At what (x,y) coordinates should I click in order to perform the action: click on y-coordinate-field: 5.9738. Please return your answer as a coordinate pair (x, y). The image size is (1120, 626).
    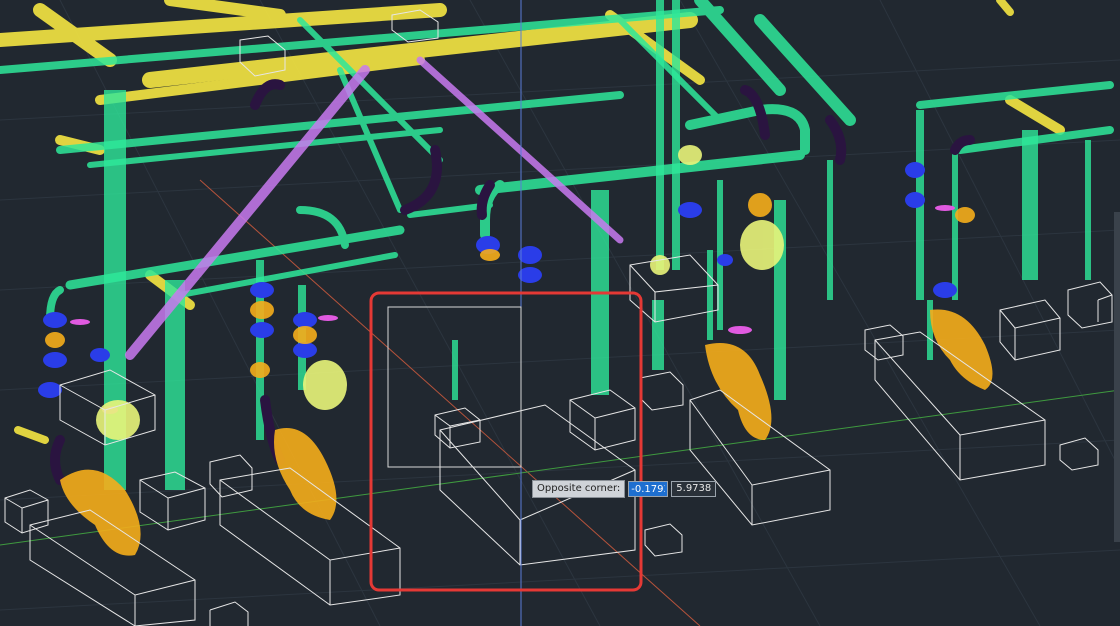
    Looking at the image, I should click on (694, 489).